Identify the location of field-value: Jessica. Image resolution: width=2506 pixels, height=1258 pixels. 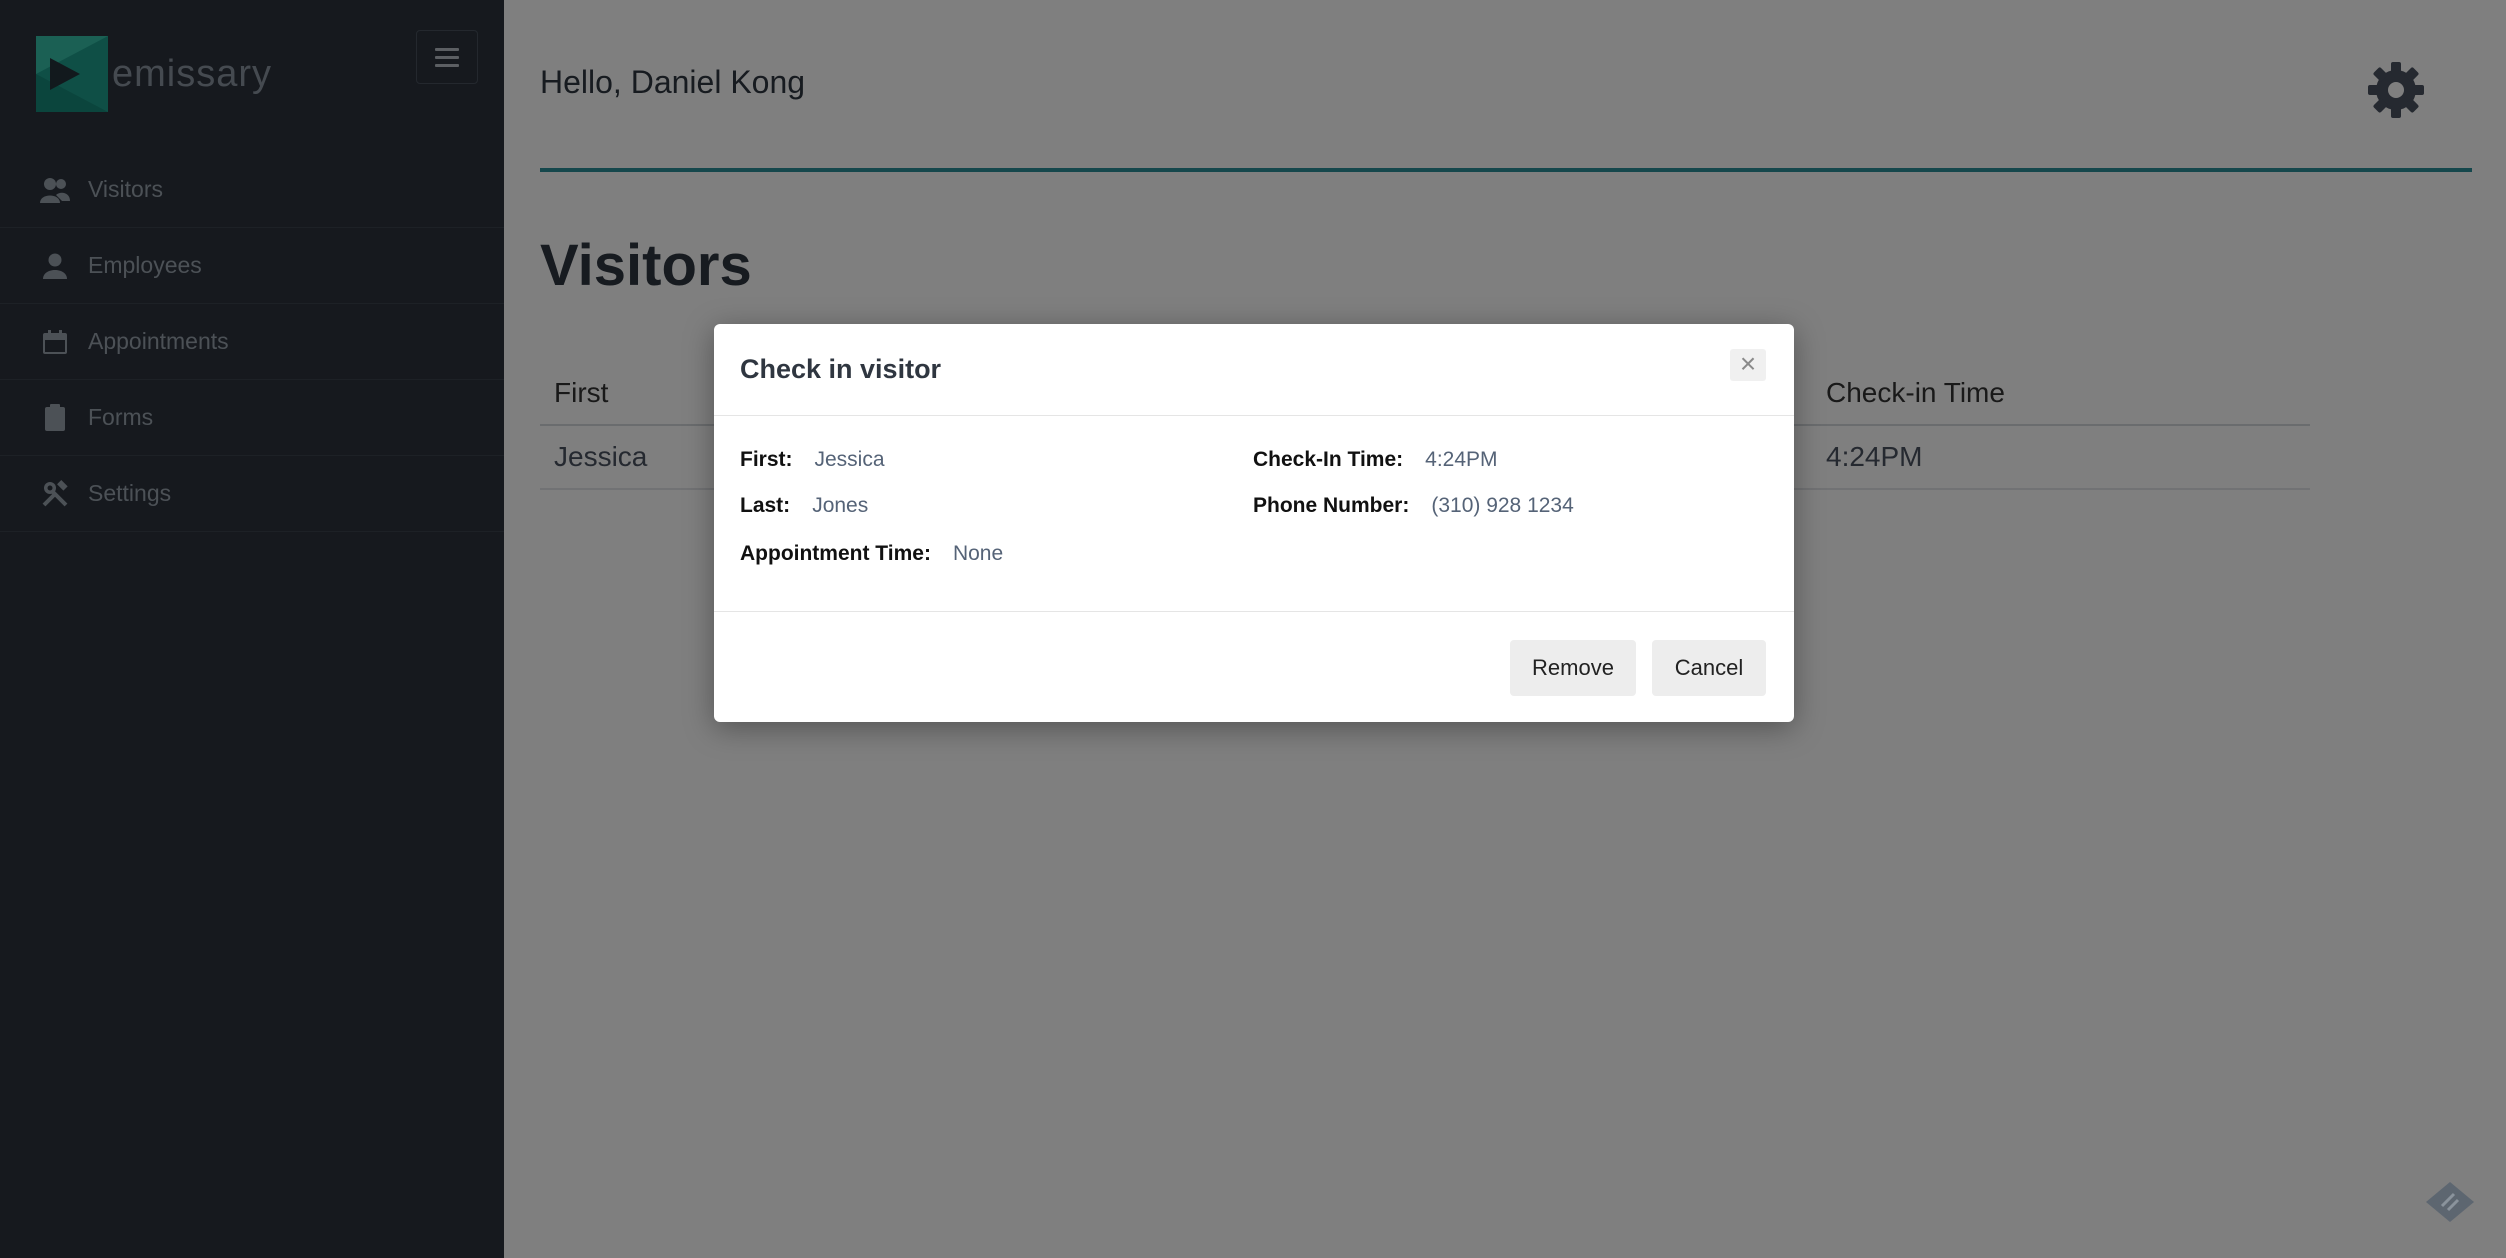
(849, 459).